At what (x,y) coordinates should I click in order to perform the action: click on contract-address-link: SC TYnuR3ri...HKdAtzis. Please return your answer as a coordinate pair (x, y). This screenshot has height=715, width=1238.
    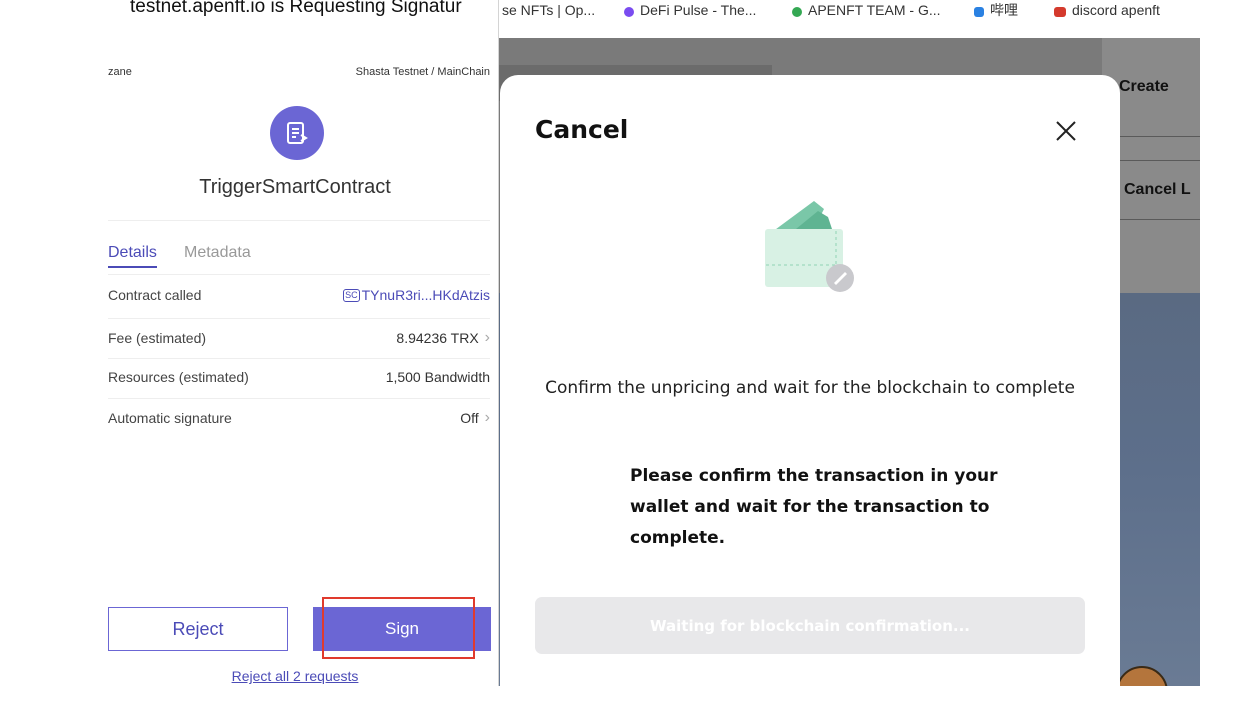
    Looking at the image, I should click on (416, 295).